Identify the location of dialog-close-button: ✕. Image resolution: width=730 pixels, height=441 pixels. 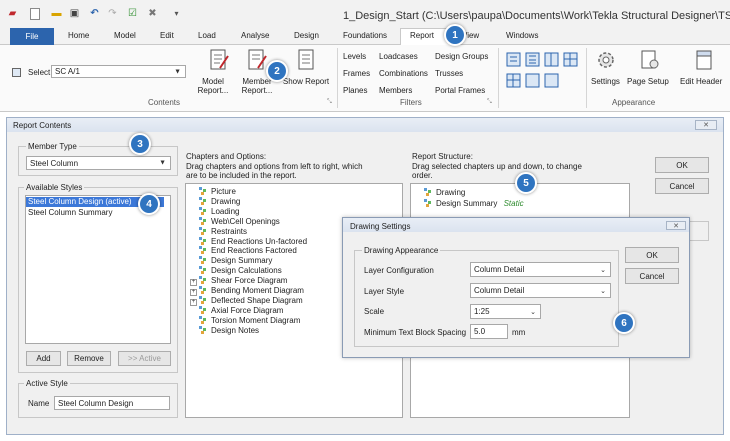
(706, 125).